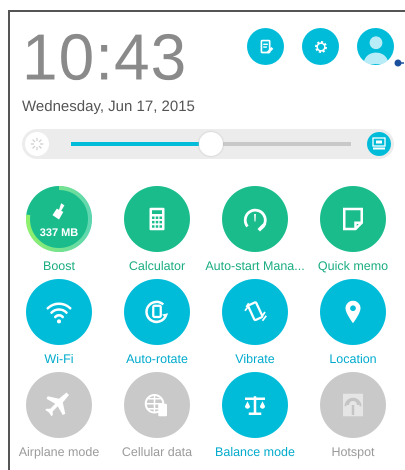  Describe the element at coordinates (59, 359) in the screenshot. I see `tile-label: Wi-Fi` at that location.